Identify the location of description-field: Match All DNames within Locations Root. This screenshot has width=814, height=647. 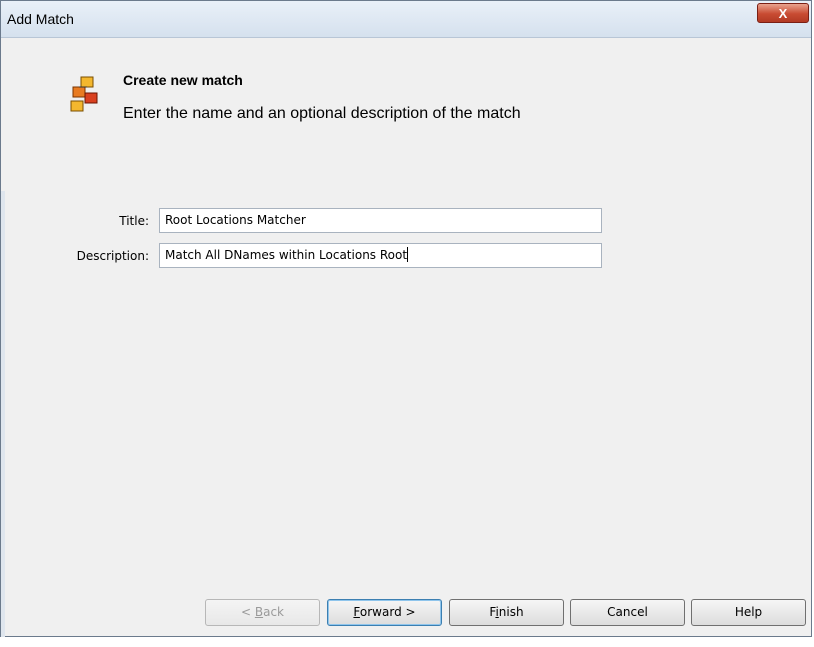
(380, 255).